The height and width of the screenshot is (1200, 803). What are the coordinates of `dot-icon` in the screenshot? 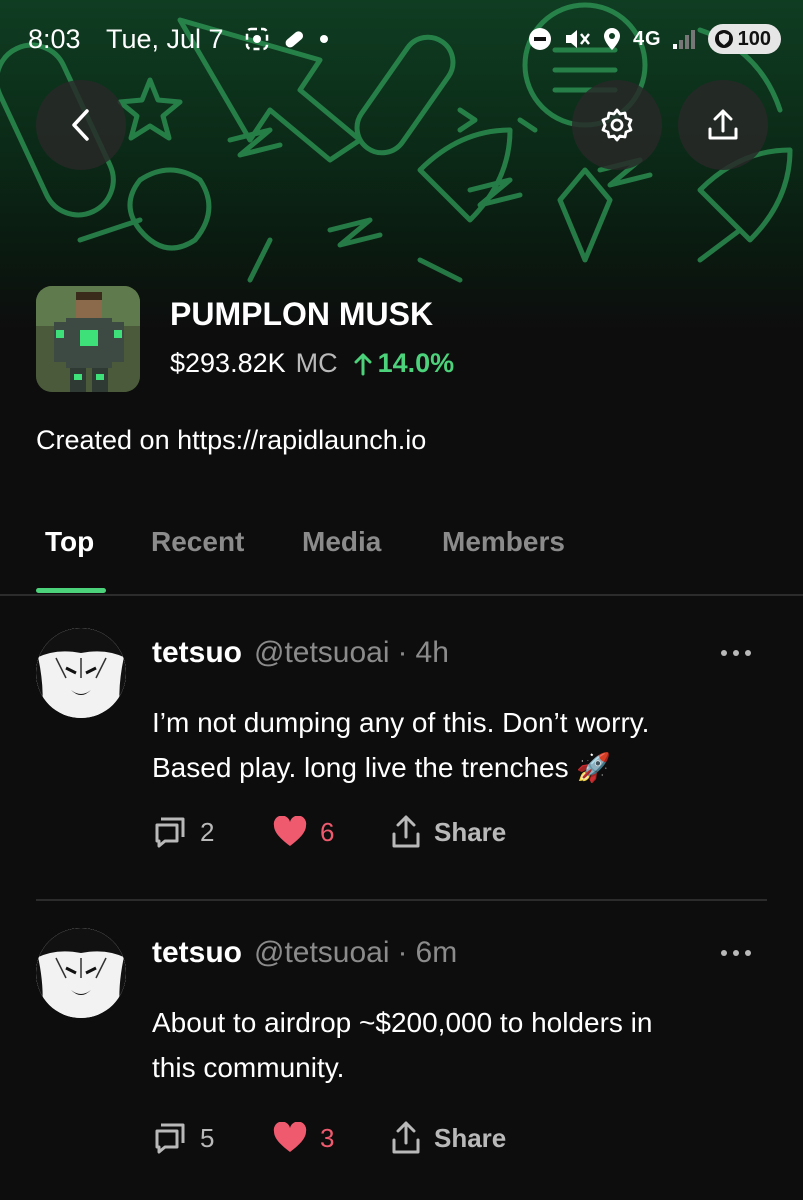 It's located at (324, 39).